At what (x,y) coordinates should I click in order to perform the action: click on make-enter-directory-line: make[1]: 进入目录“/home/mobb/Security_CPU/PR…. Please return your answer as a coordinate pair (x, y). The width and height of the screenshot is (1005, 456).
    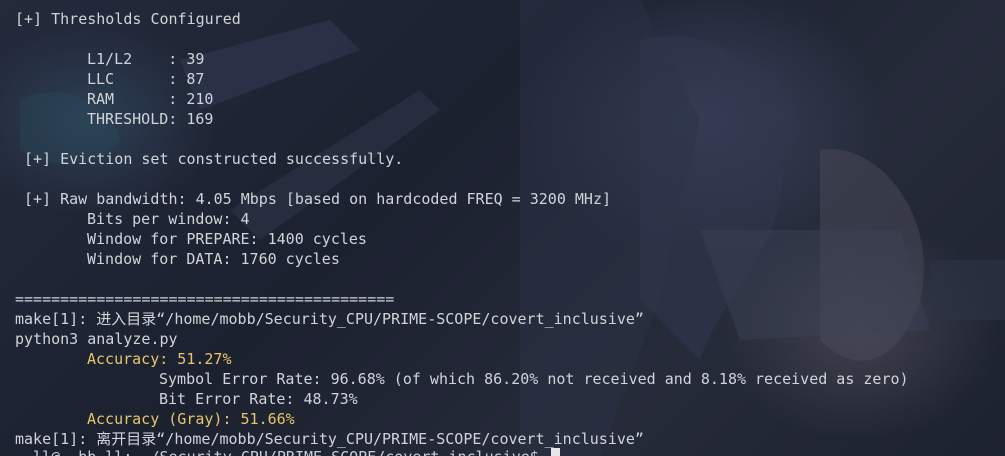
    Looking at the image, I should click on (329, 319).